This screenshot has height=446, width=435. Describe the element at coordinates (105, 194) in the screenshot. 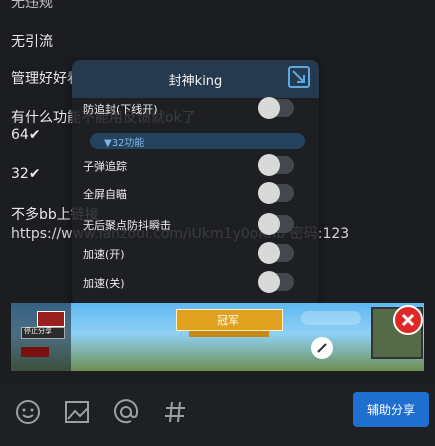

I see `toggle-label: 全屏自瞄` at that location.